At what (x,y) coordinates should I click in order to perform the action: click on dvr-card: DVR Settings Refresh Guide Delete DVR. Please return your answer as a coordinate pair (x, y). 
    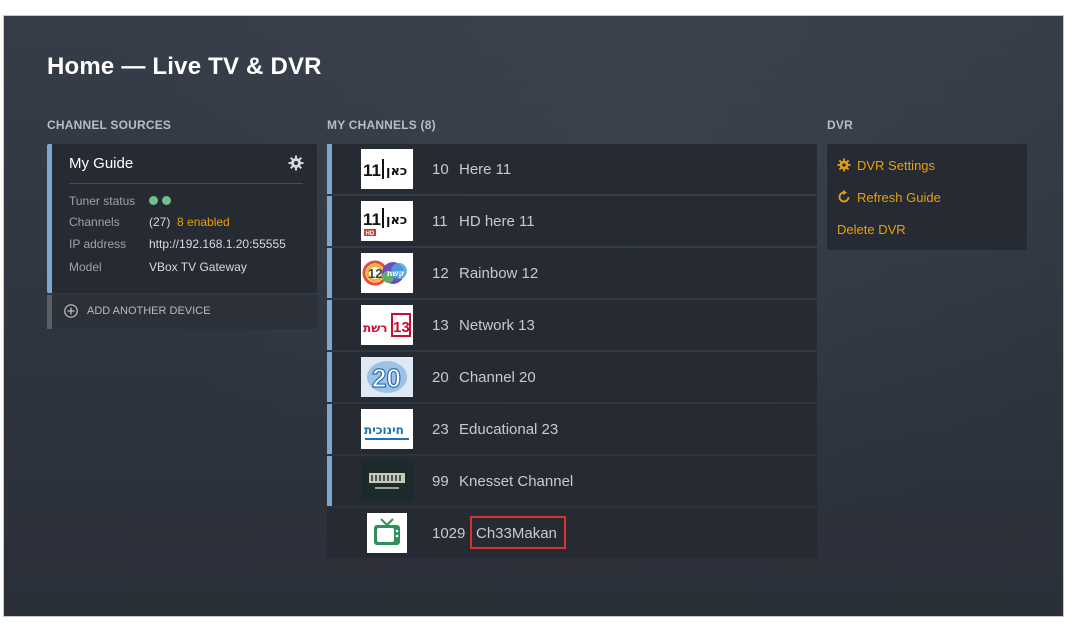
    Looking at the image, I should click on (927, 197).